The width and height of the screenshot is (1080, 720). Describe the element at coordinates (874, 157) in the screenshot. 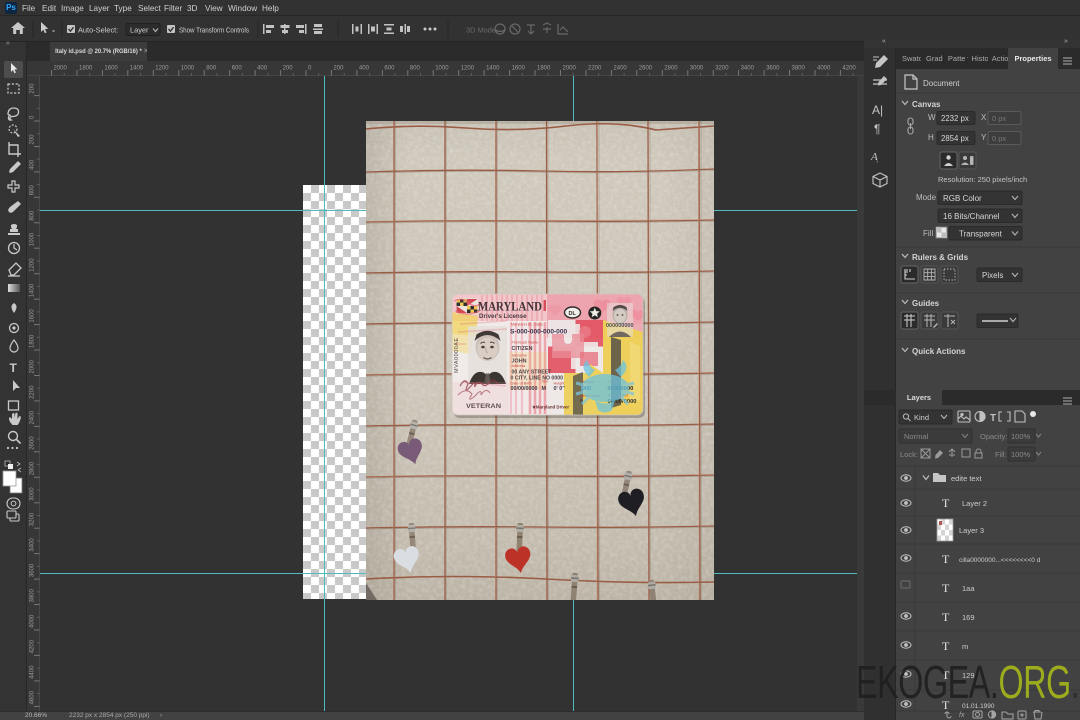

I see `svg-text: A̹` at that location.